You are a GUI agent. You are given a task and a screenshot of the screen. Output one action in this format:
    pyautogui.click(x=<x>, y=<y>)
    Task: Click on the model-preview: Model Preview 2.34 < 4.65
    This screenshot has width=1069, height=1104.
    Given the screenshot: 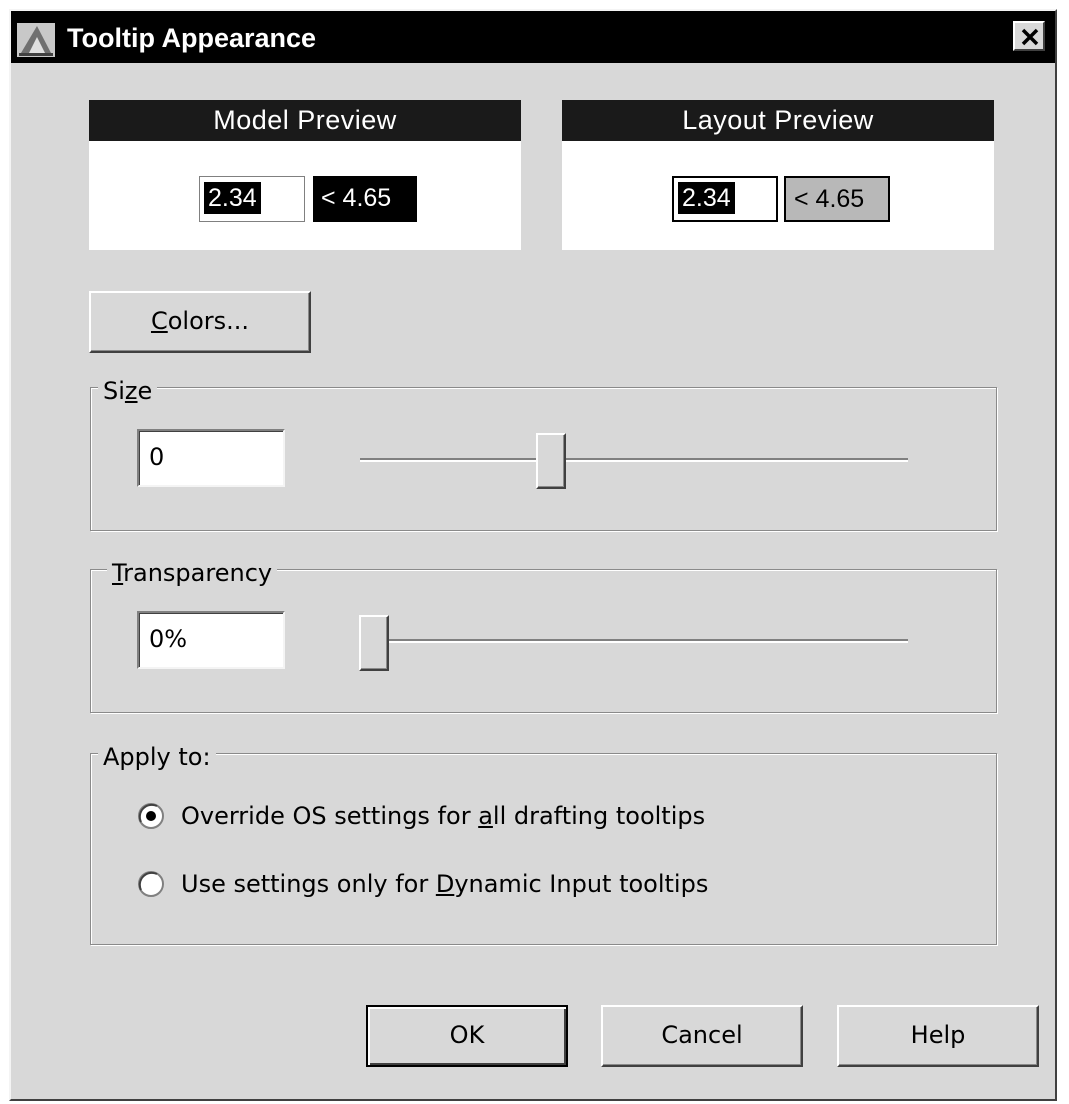 What is the action you would take?
    pyautogui.click(x=305, y=175)
    